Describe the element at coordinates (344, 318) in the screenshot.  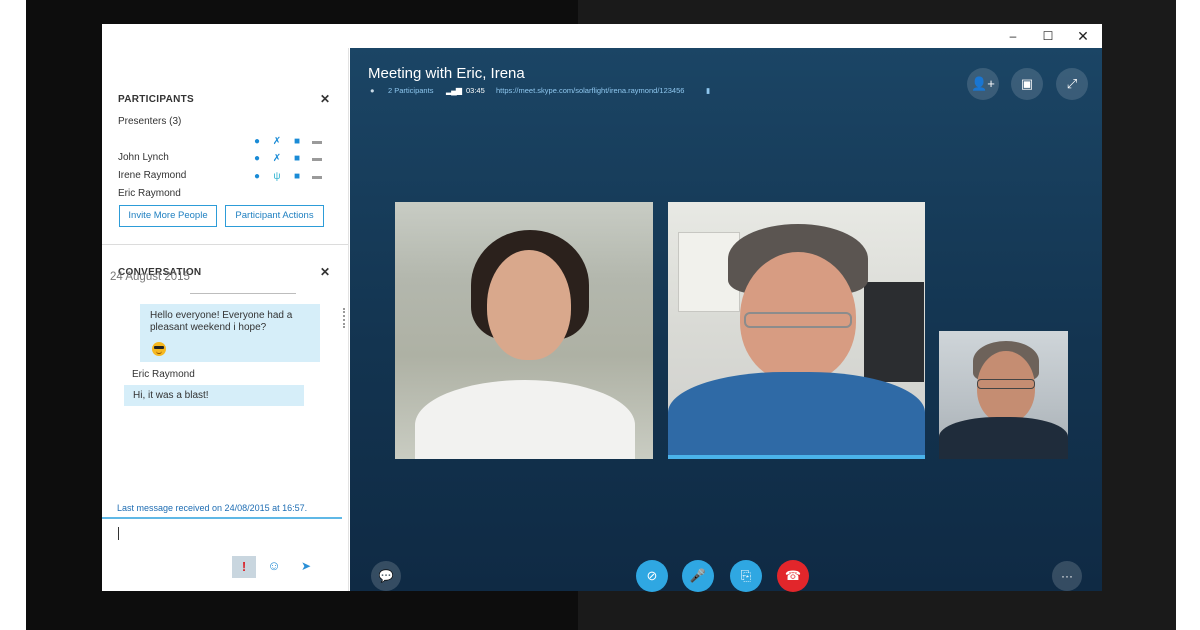
I see `panel-resize-handle` at that location.